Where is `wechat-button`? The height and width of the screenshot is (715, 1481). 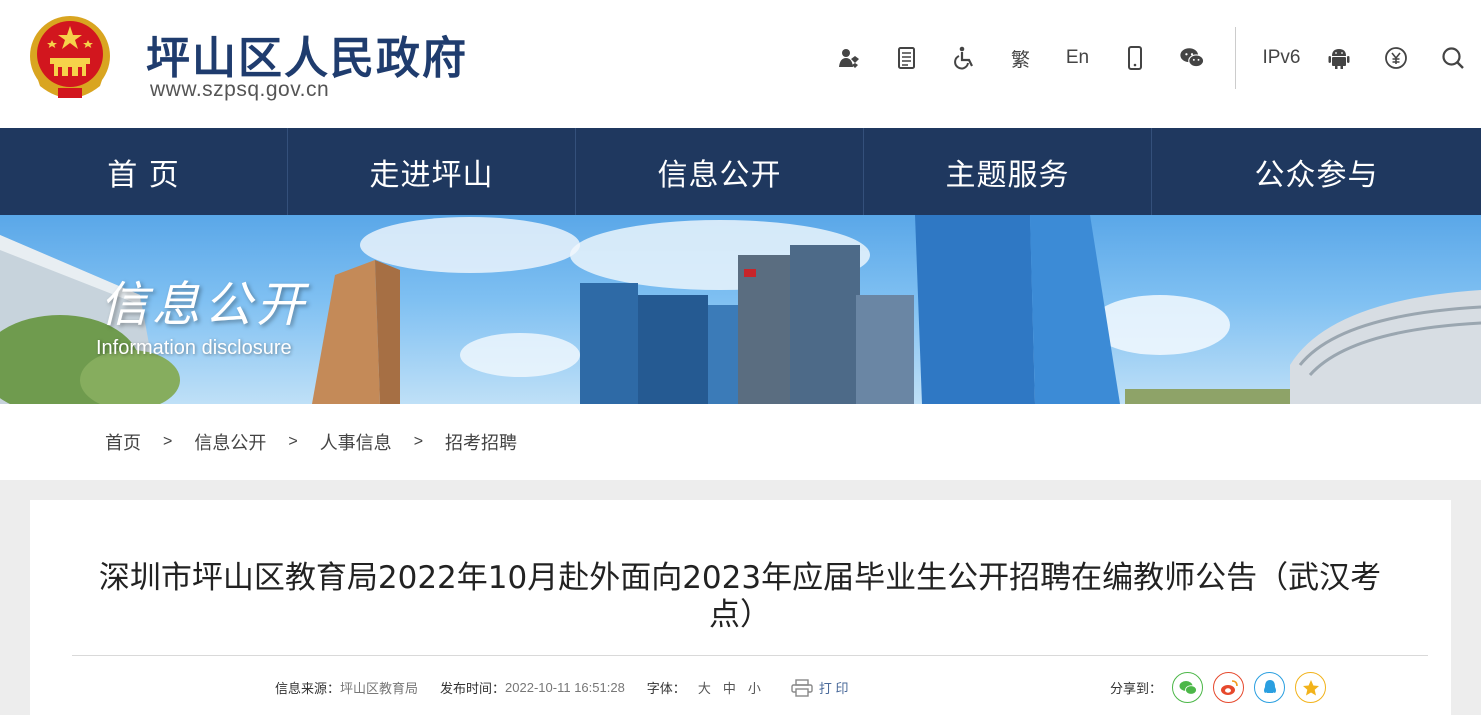
wechat-button is located at coordinates (1191, 58).